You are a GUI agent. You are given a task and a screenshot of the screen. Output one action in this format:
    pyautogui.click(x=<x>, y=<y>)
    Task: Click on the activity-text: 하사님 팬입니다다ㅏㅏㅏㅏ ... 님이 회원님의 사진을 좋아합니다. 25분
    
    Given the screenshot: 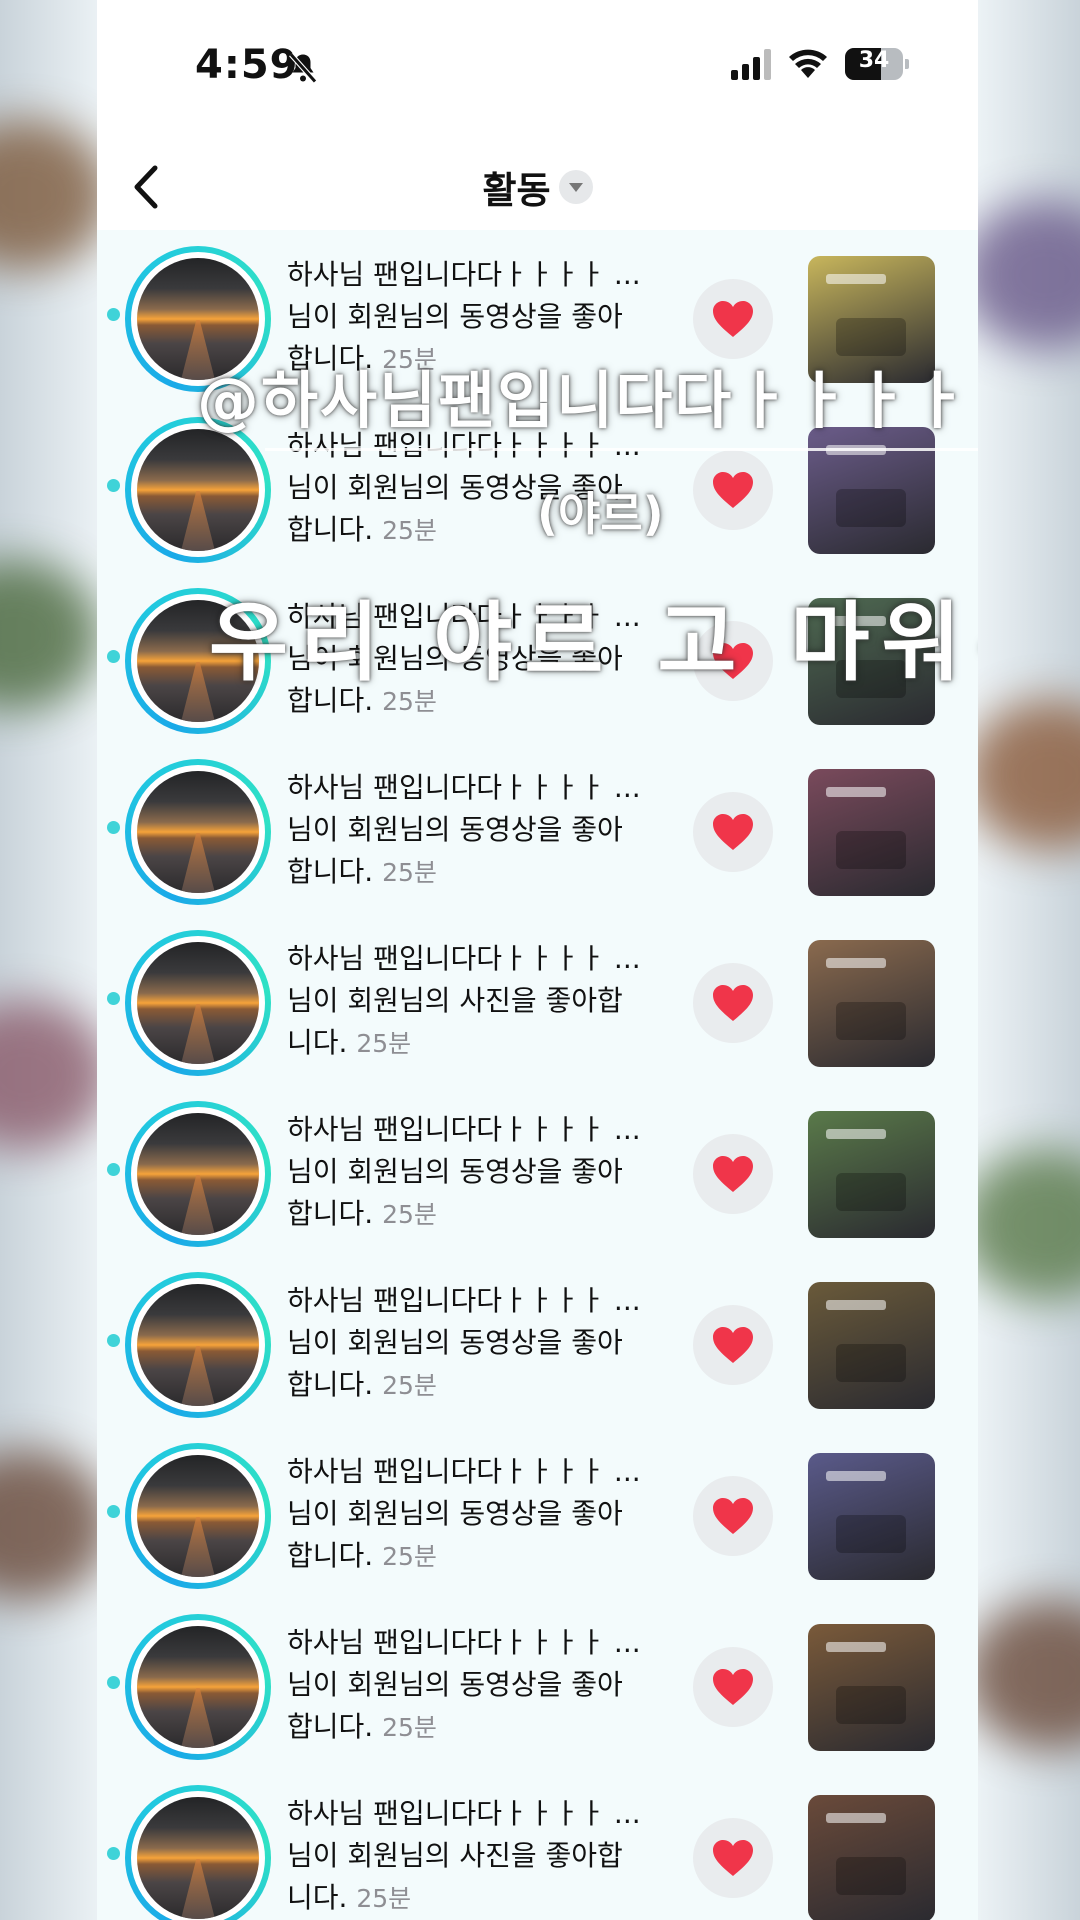 What is the action you would take?
    pyautogui.click(x=477, y=1001)
    